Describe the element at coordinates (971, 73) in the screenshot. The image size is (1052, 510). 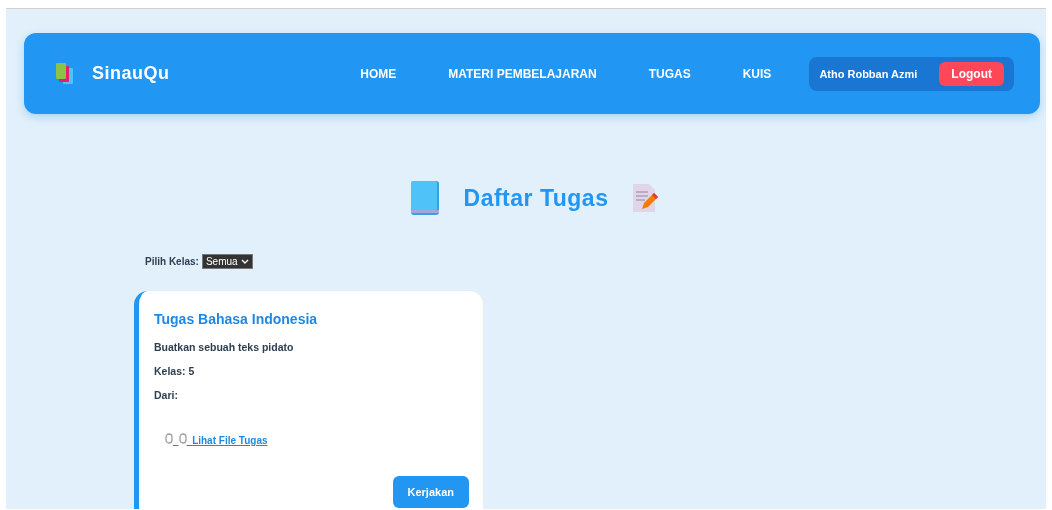
I see `logout-button: Logout` at that location.